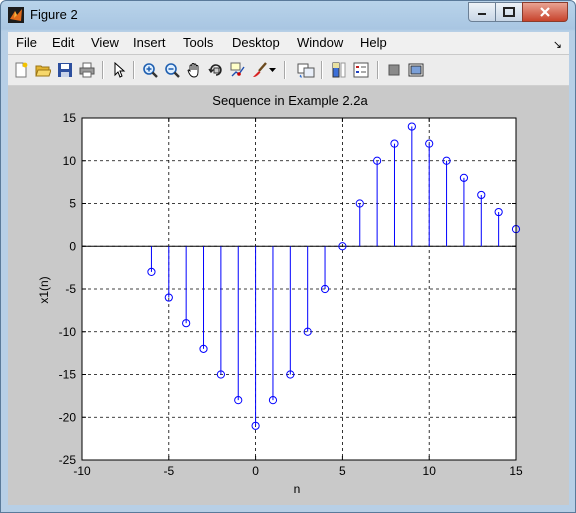 This screenshot has width=576, height=513. Describe the element at coordinates (288, 16) in the screenshot. I see `title-bar: Figure 2` at that location.